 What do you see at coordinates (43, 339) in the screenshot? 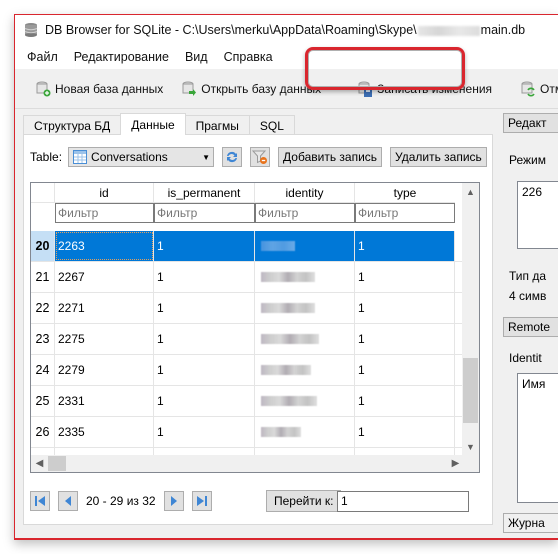
I see `row-number: 23` at bounding box center [43, 339].